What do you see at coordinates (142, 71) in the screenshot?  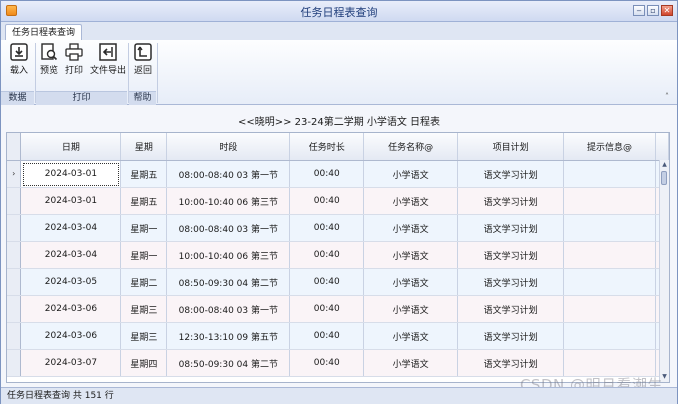 I see `back-label: 返回` at bounding box center [142, 71].